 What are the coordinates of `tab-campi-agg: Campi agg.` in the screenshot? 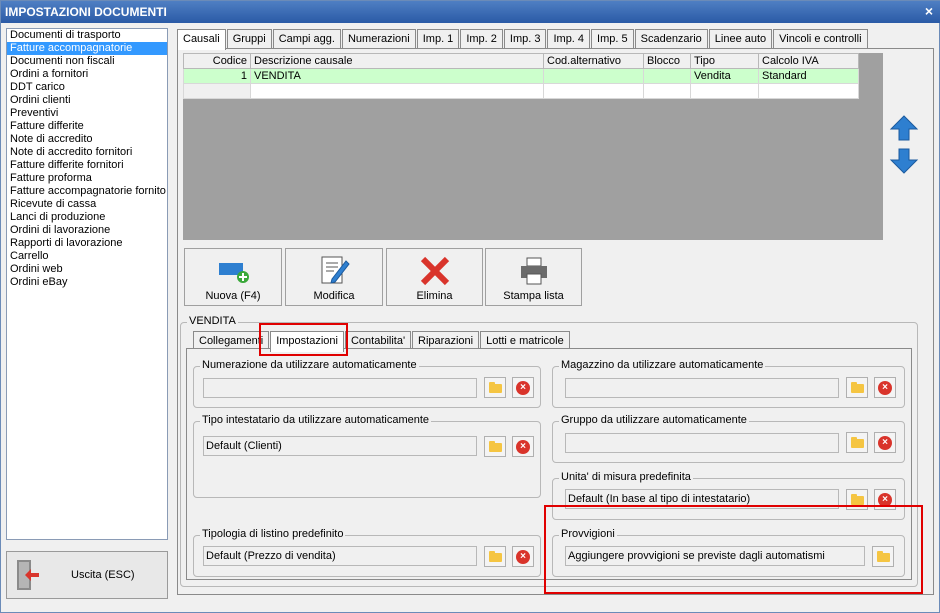 It's located at (306, 39).